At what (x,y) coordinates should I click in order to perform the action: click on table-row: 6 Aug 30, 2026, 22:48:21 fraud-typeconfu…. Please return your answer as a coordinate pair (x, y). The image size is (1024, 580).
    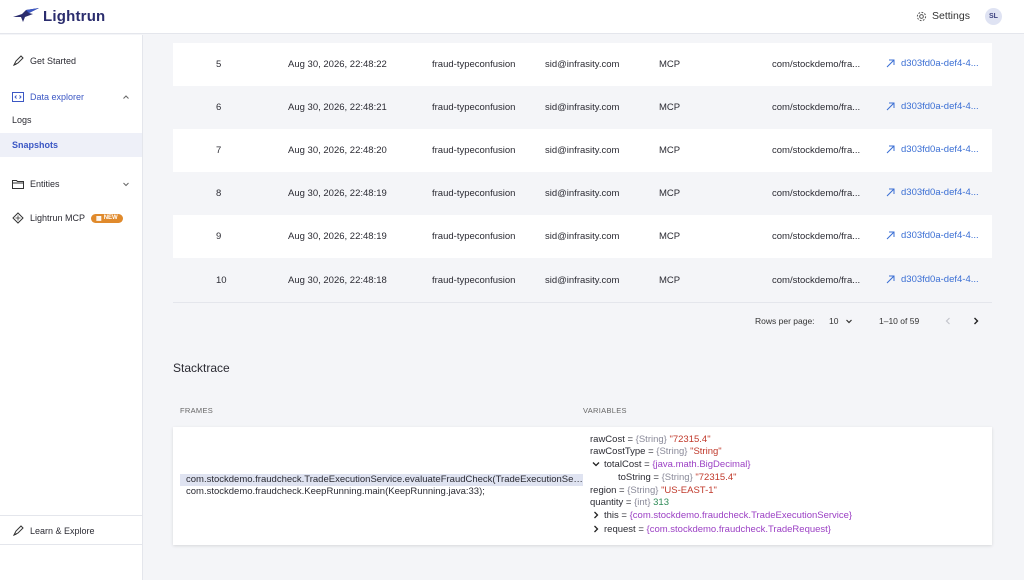
    Looking at the image, I should click on (582, 107).